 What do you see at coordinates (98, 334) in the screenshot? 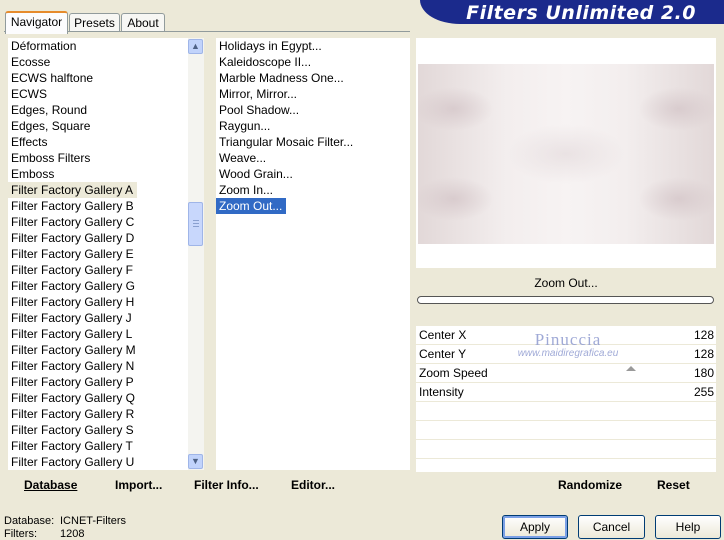
I see `category-item: Filter Factory Gallery L` at bounding box center [98, 334].